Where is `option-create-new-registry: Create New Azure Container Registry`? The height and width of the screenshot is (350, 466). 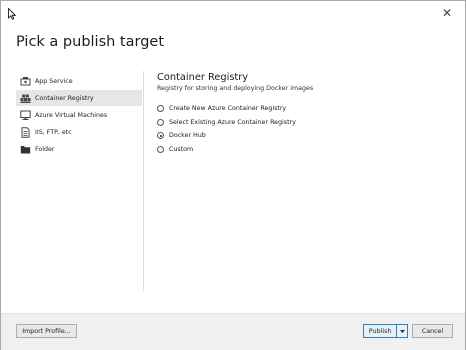
option-create-new-registry: Create New Azure Container Registry is located at coordinates (302, 109).